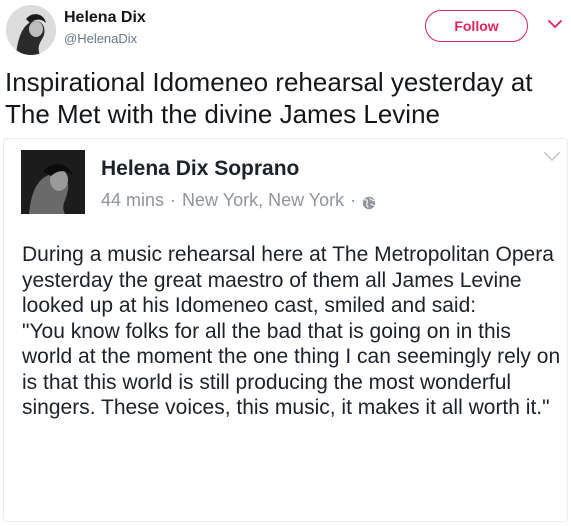 This screenshot has width=571, height=526. Describe the element at coordinates (200, 168) in the screenshot. I see `post-author-name: Helena Dix Soprano` at that location.